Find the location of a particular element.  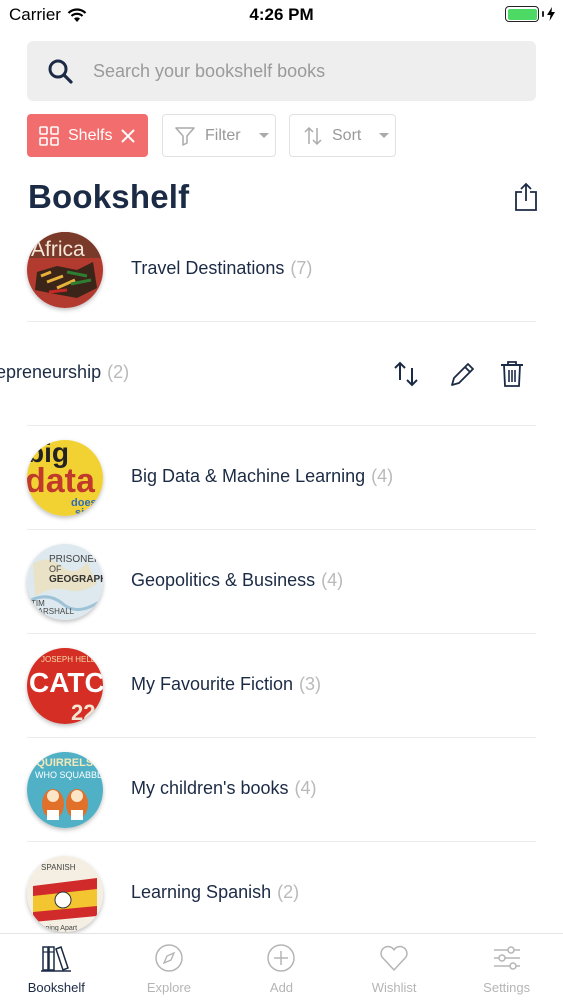

svg-text: SQUIRRELS is located at coordinates (61, 763).